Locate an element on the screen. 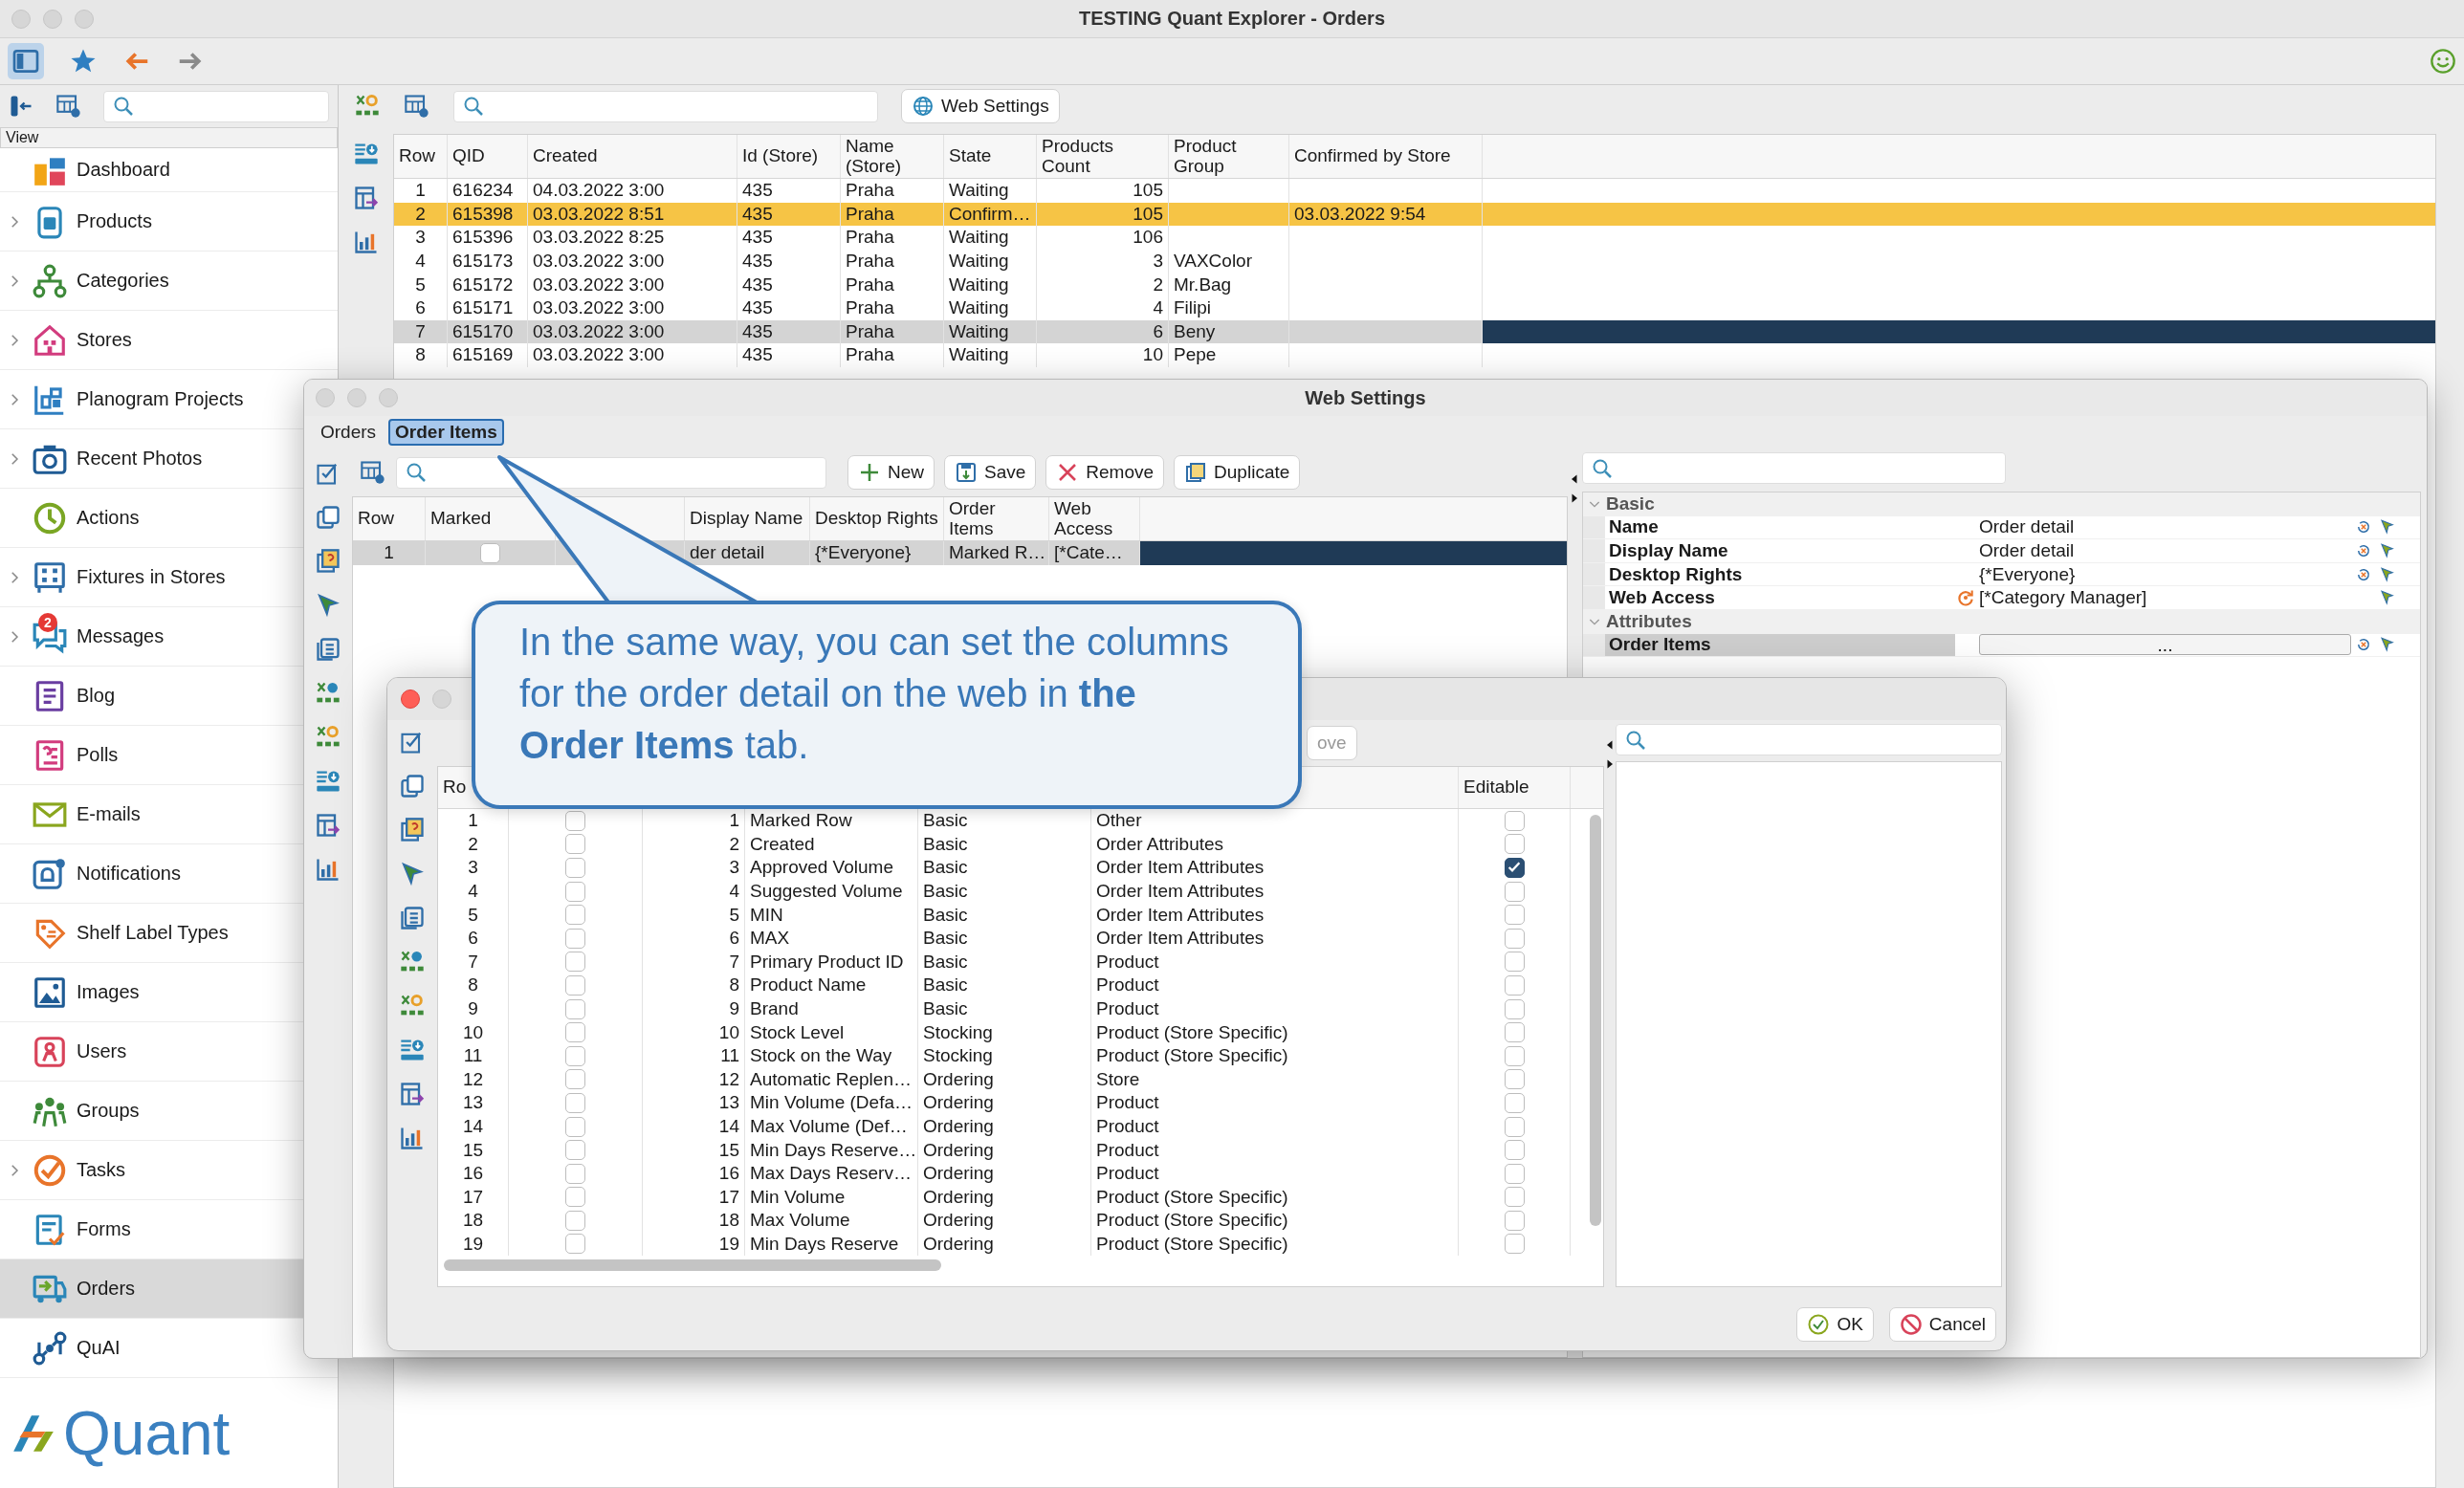 This screenshot has height=1488, width=2464. table-cell: Order Attributes is located at coordinates (1275, 844).